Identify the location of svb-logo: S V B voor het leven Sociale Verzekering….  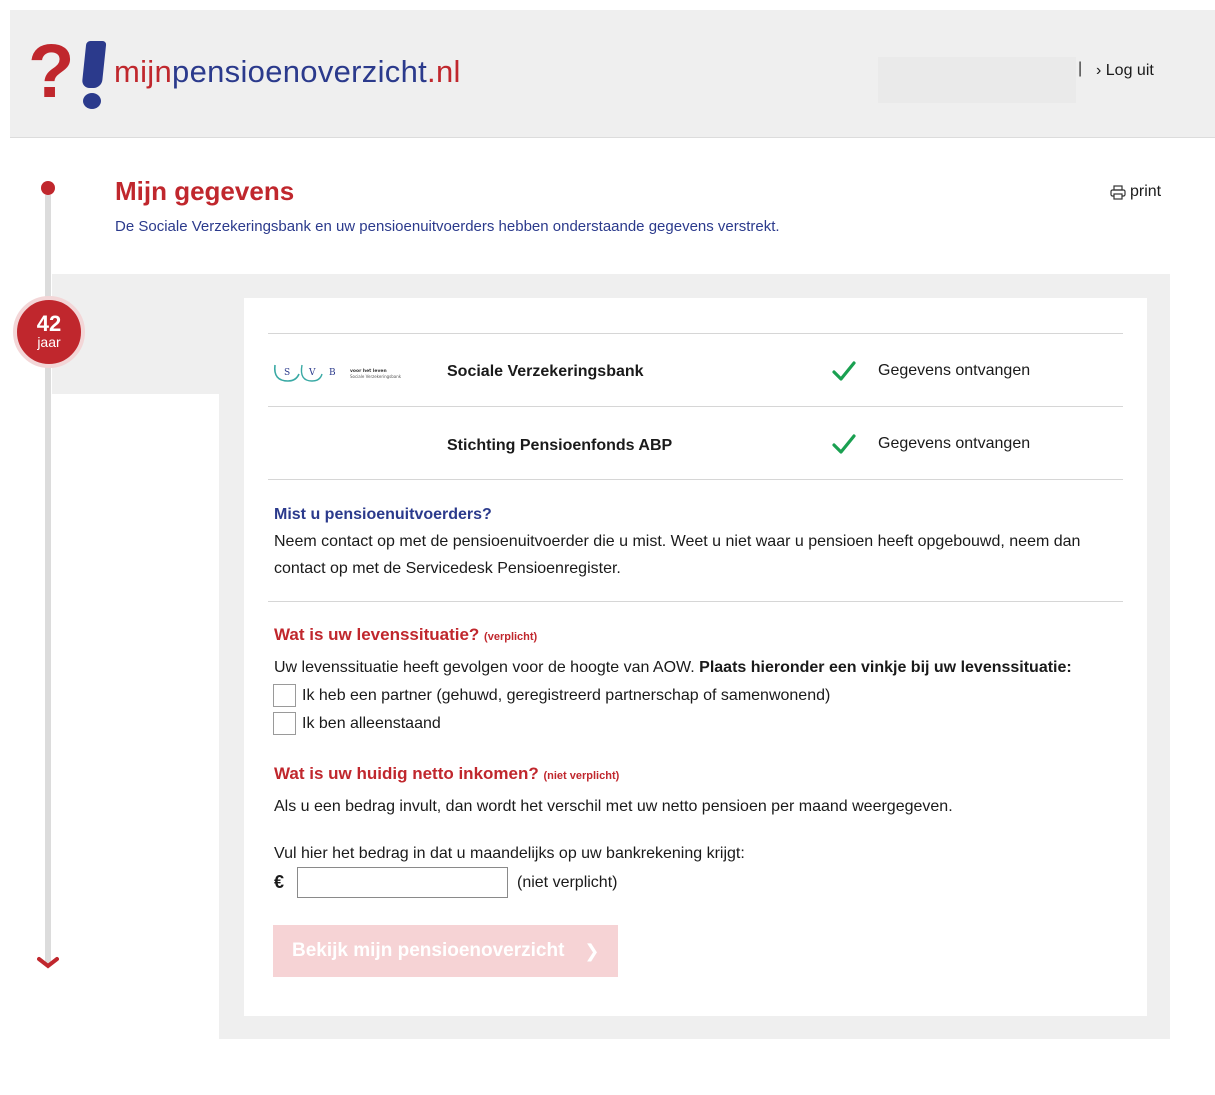
(337, 373).